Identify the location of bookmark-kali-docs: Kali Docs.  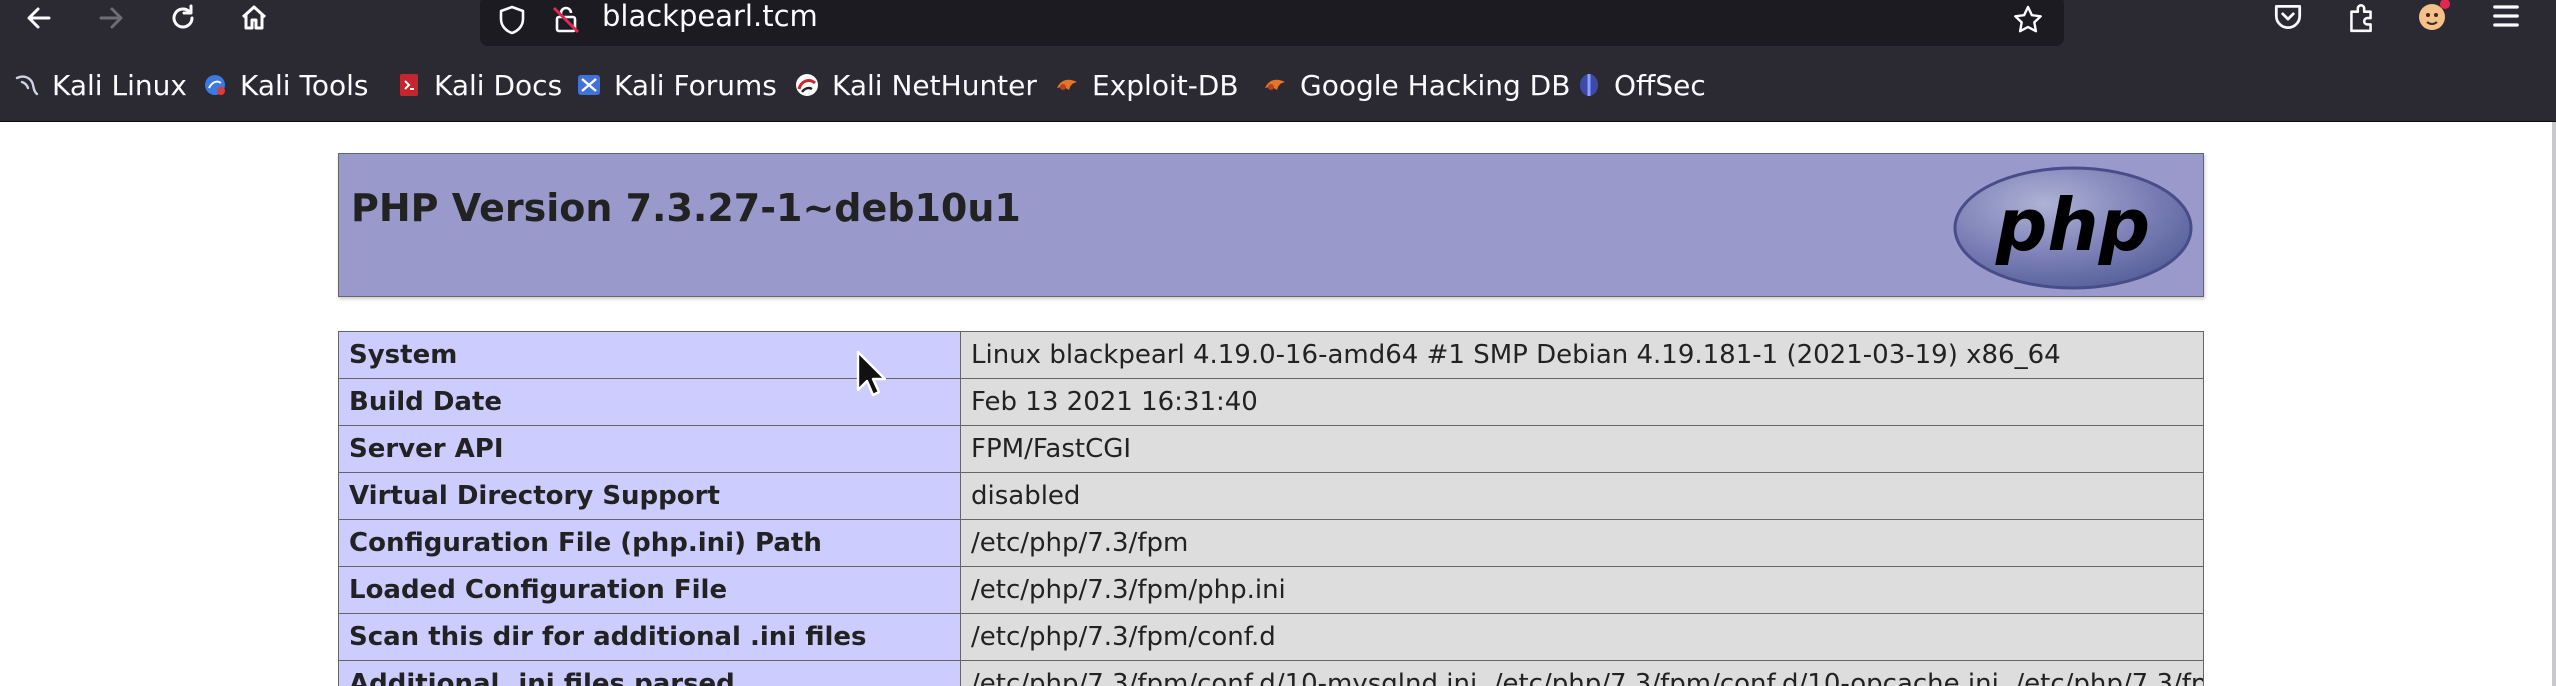
(479, 85).